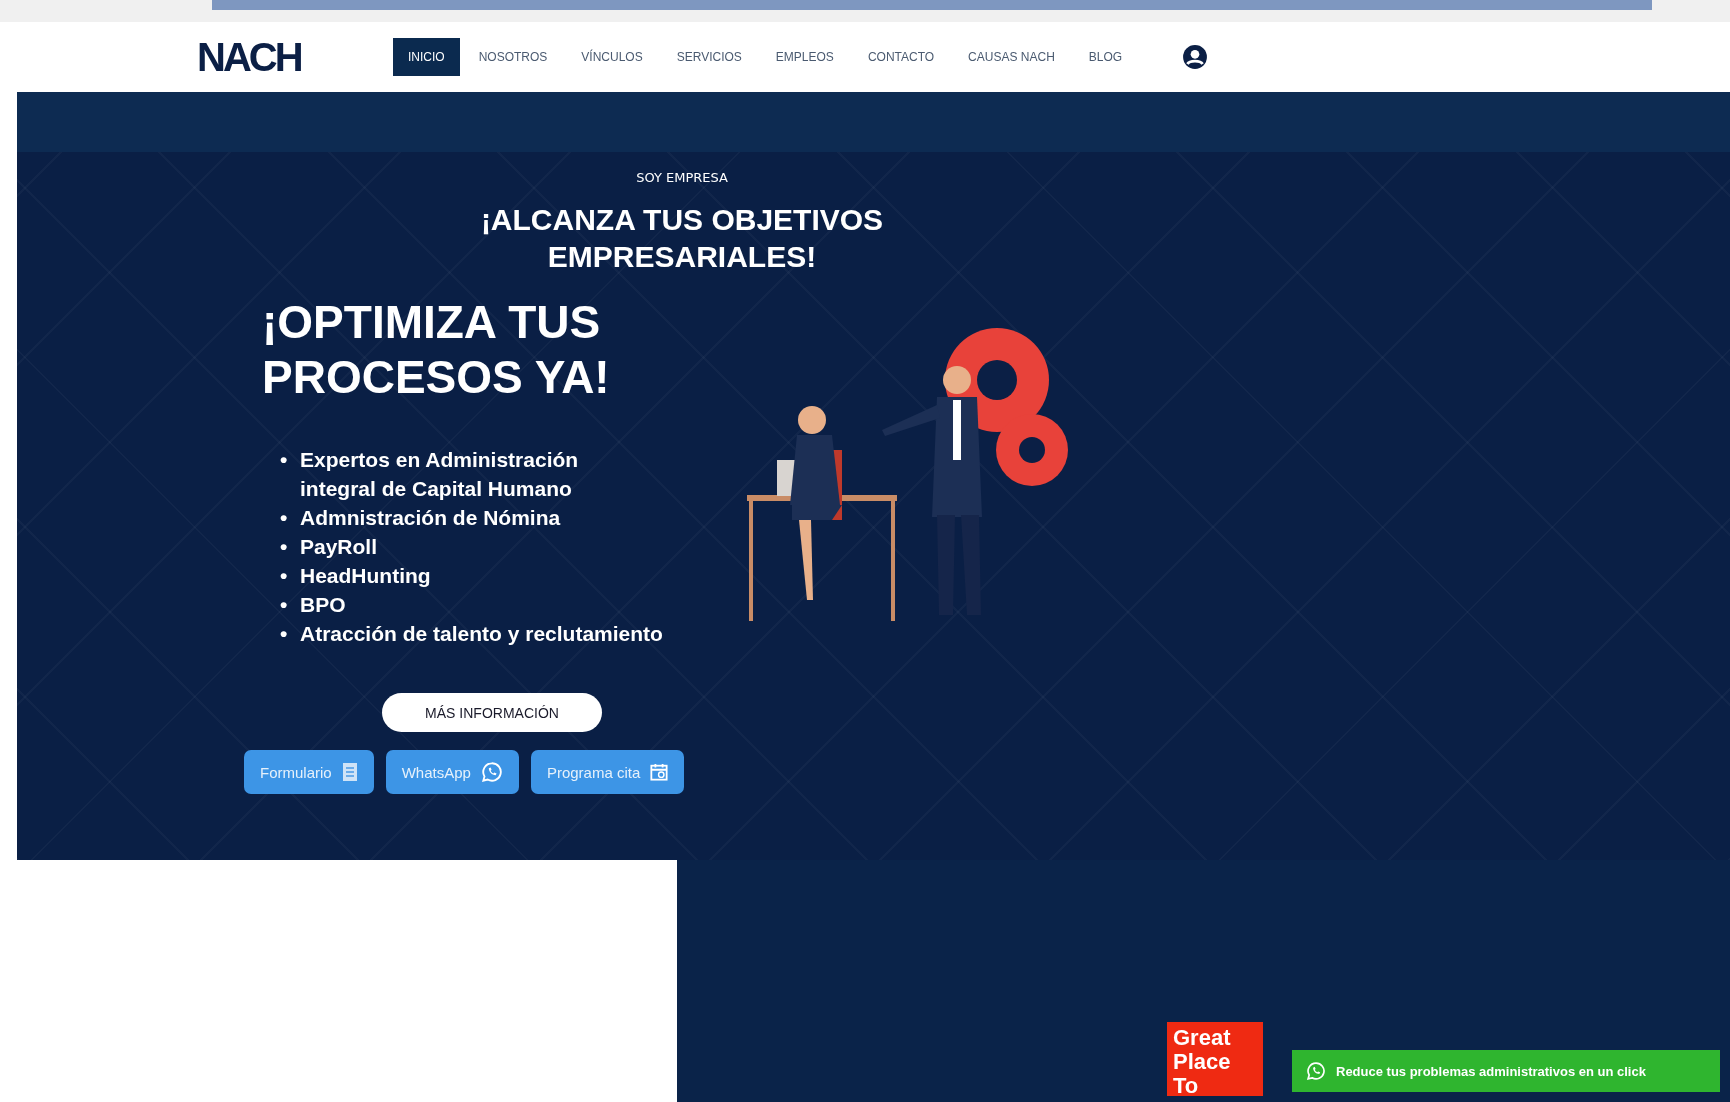 Image resolution: width=1730 pixels, height=1102 pixels. I want to click on hero-eyebrow: SOY EMPRESA, so click(682, 177).